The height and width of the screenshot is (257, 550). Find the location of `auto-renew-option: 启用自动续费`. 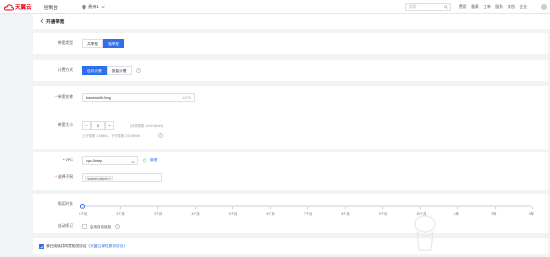

auto-renew-option: 启用自动续费 is located at coordinates (100, 226).